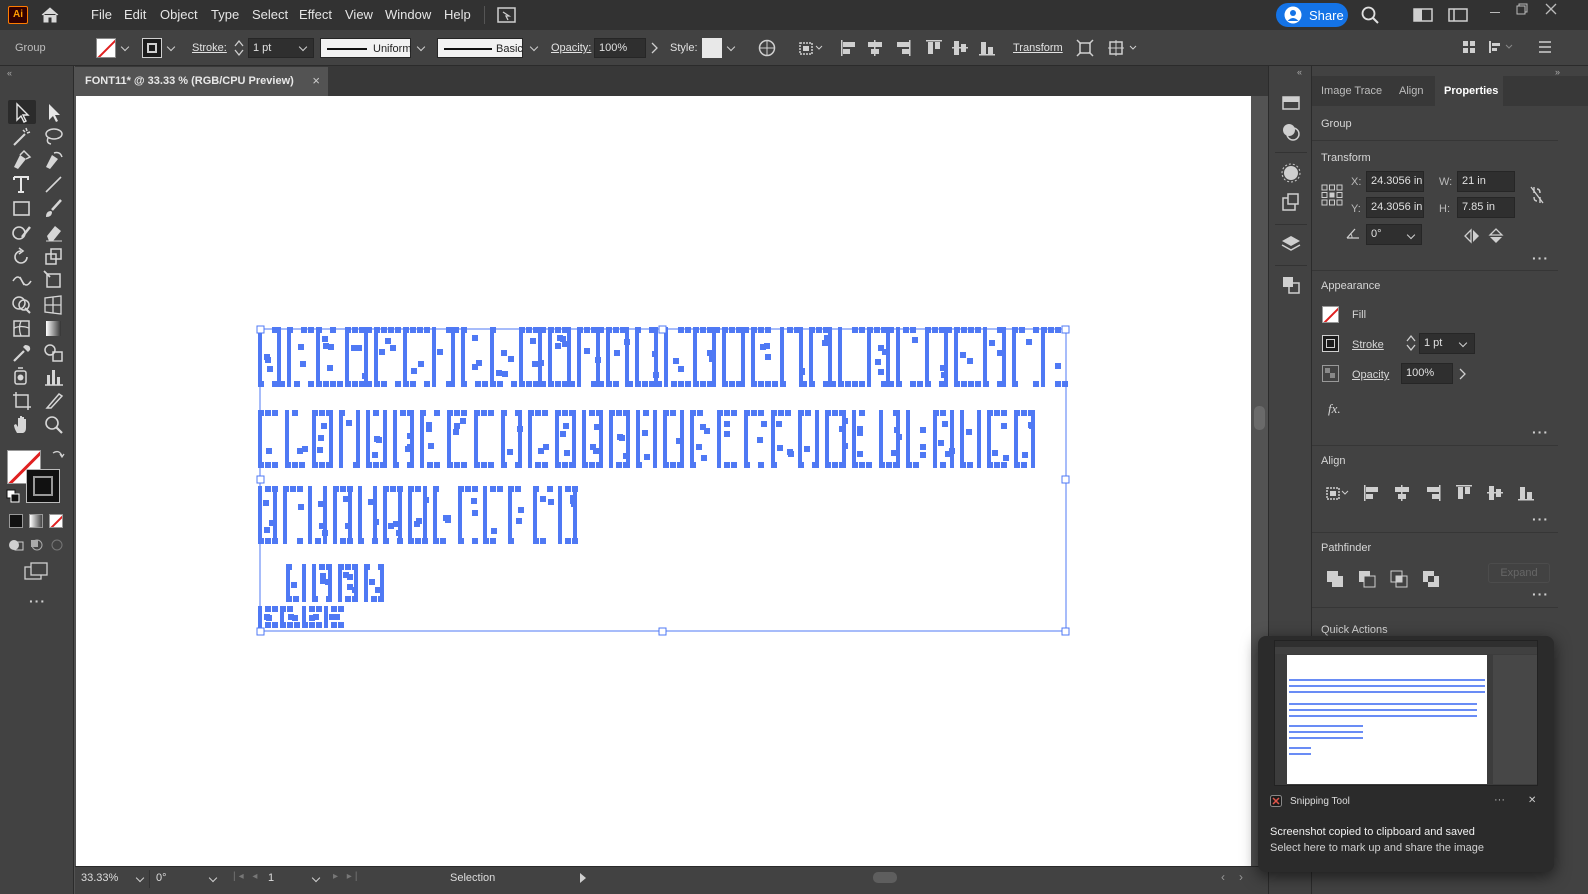  Describe the element at coordinates (36, 521) in the screenshot. I see `gradient-mode-icon` at that location.